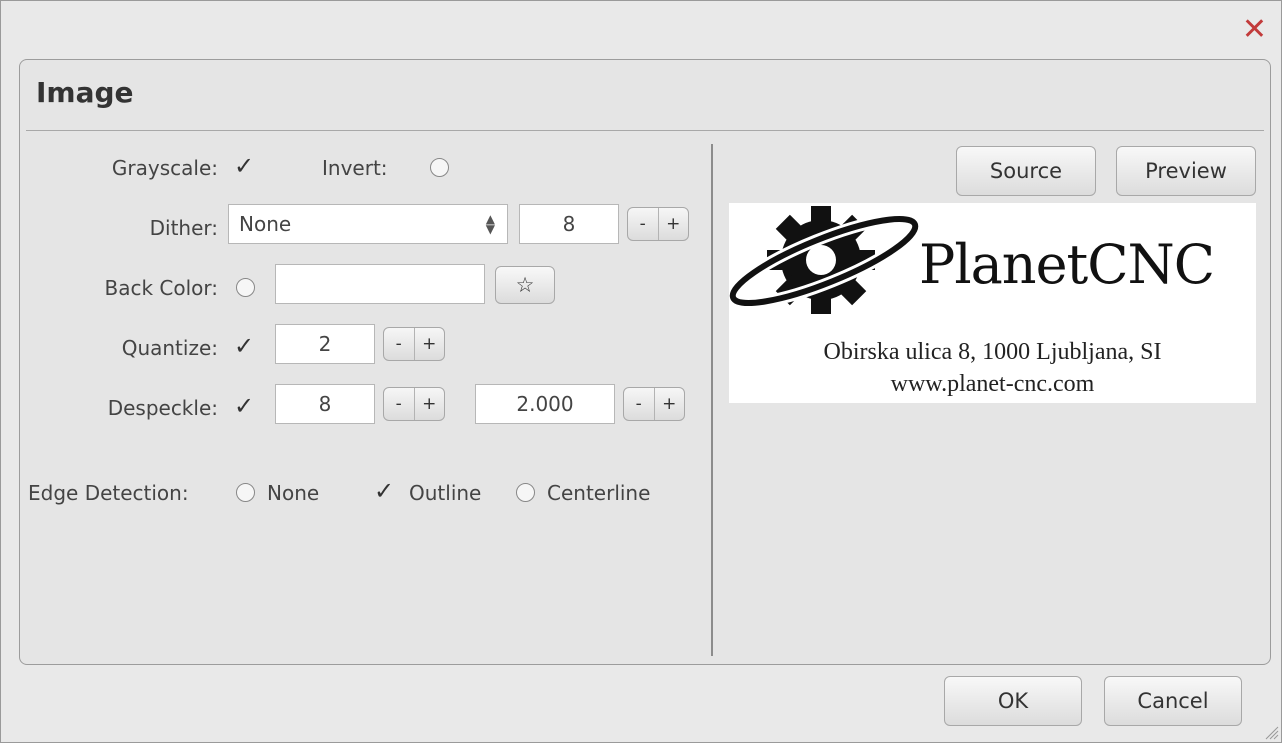 This screenshot has height=743, width=1282. I want to click on grayscale-checkbox: ✓, so click(244, 166).